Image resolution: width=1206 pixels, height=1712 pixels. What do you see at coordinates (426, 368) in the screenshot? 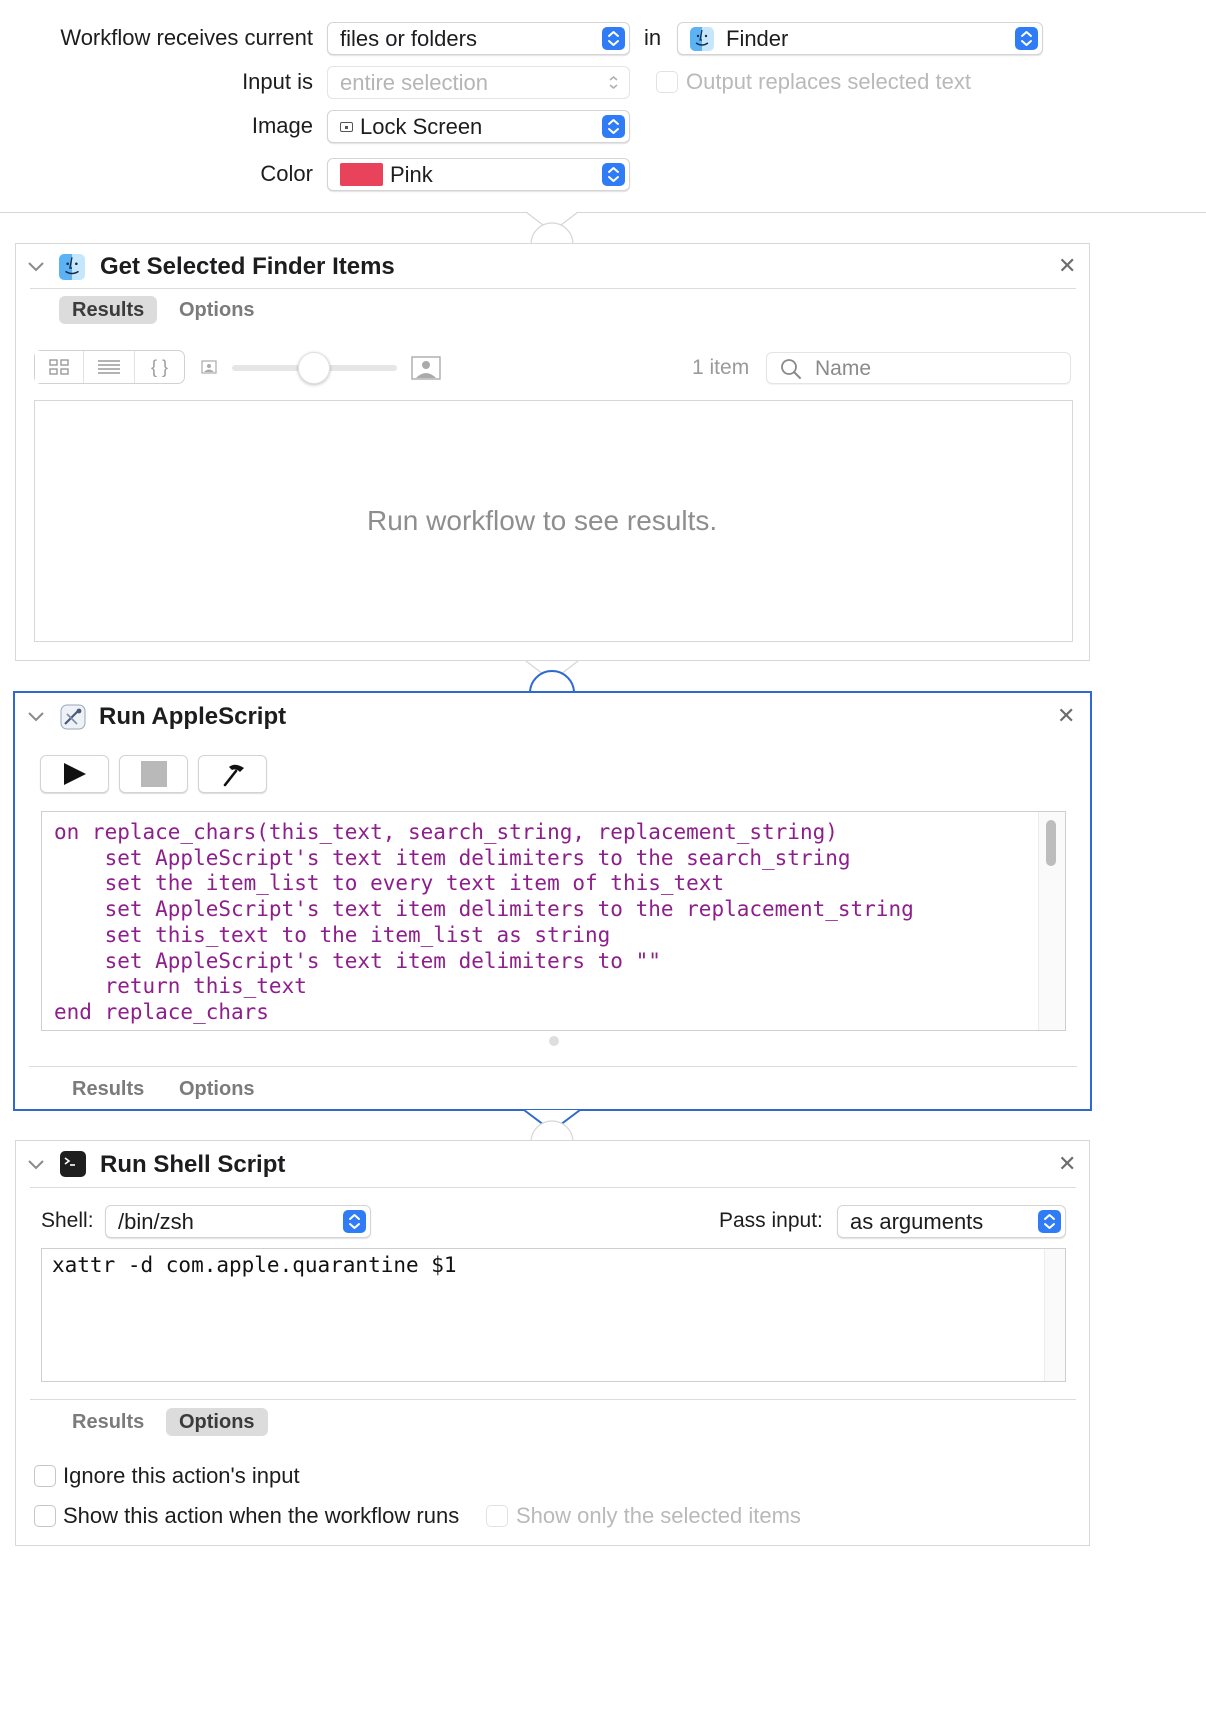
I see `large-image-icon` at bounding box center [426, 368].